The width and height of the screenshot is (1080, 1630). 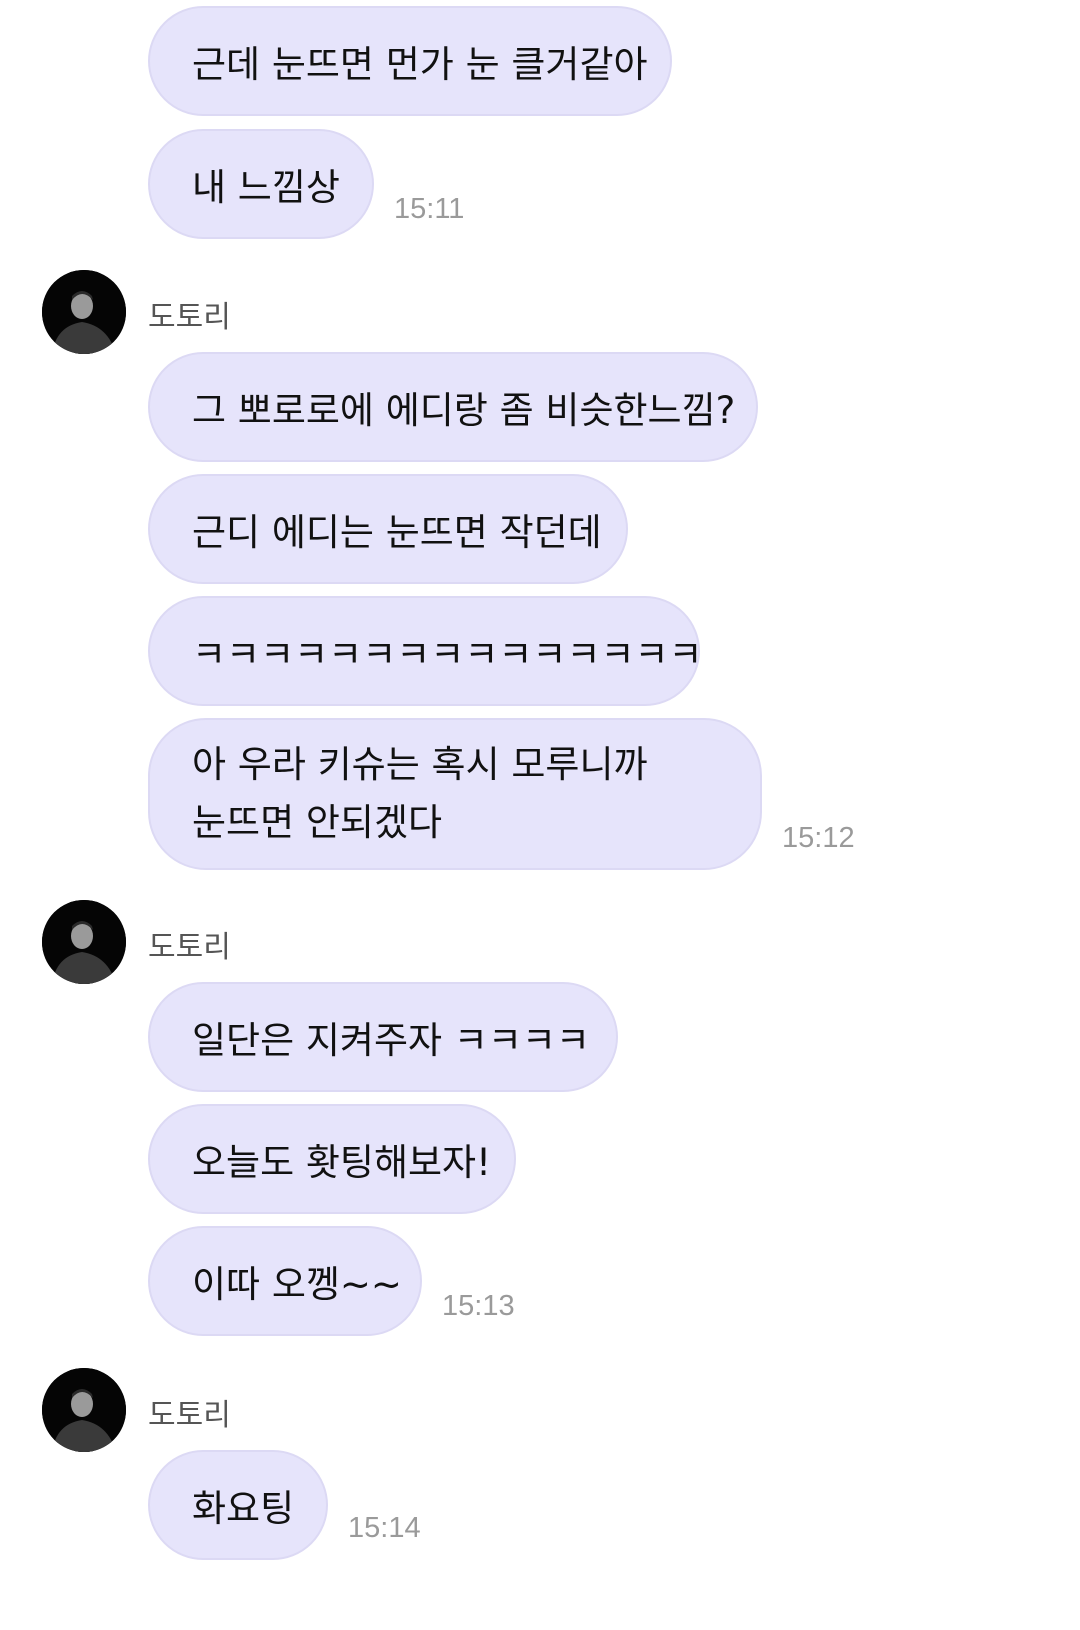 I want to click on message-text-line: 눈뜨면 안되겠다, so click(x=317, y=822).